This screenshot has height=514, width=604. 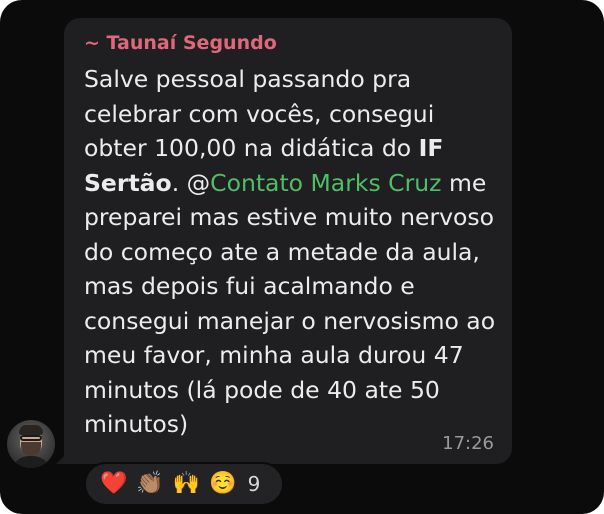 I want to click on avatar-beard, so click(x=31, y=449).